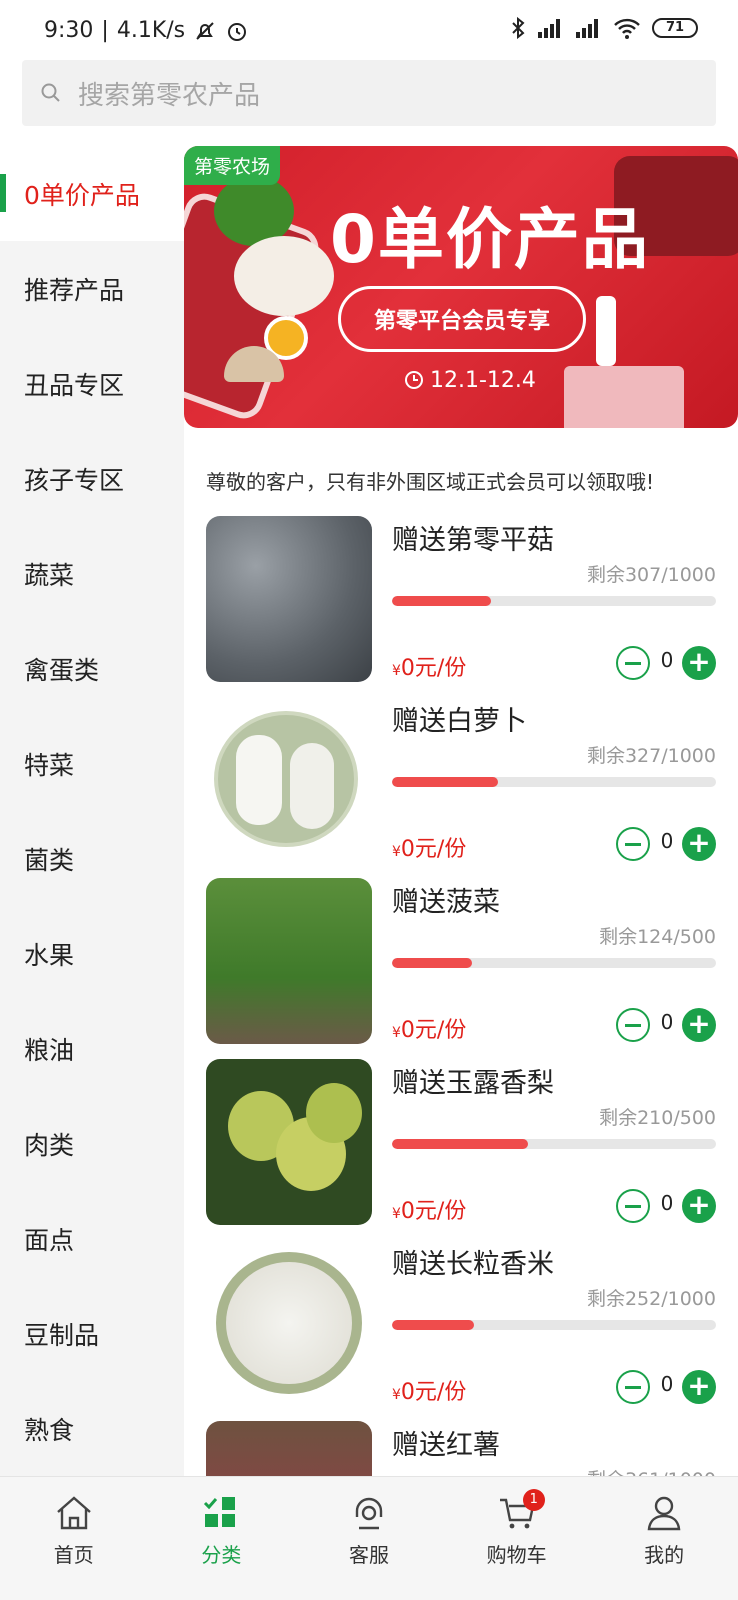 Image resolution: width=738 pixels, height=1600 pixels. What do you see at coordinates (74, 1513) in the screenshot?
I see `home-icon` at bounding box center [74, 1513].